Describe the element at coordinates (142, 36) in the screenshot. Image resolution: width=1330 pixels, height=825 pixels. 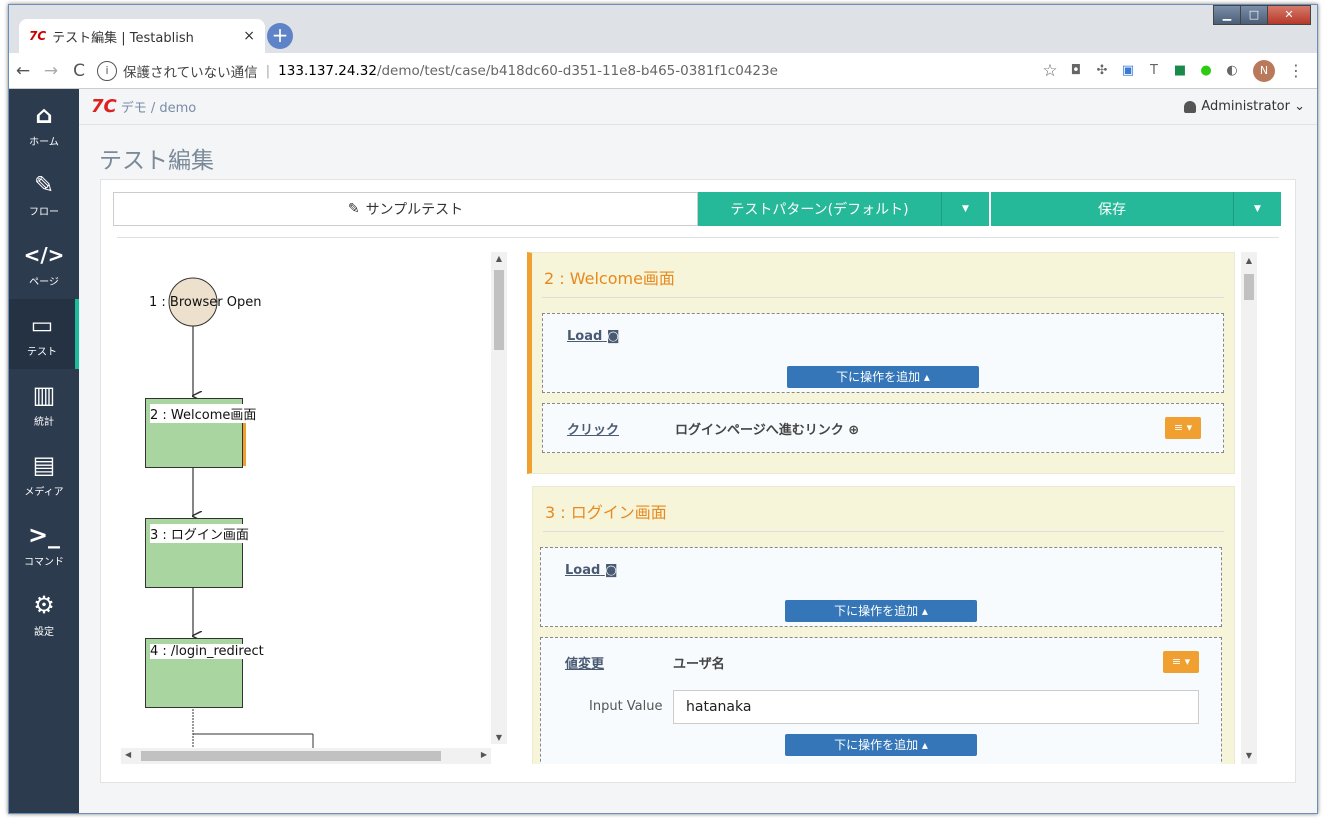
I see `browser-tab: 7C テスト編集 | Testablish ×` at that location.